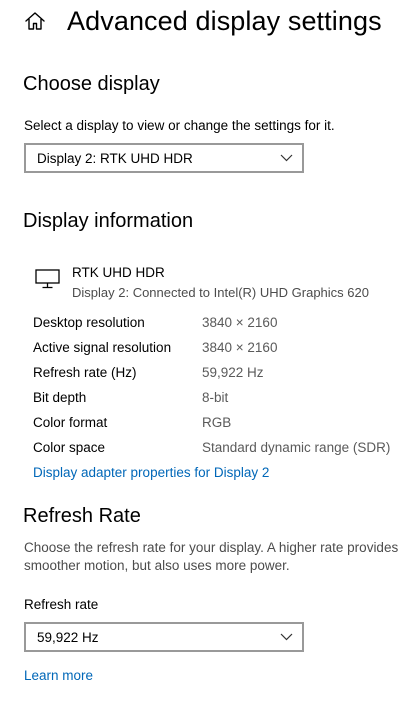 The height and width of the screenshot is (708, 420). I want to click on info-row-color-space: Color space Standard dynamic range (SDR), so click(223, 448).